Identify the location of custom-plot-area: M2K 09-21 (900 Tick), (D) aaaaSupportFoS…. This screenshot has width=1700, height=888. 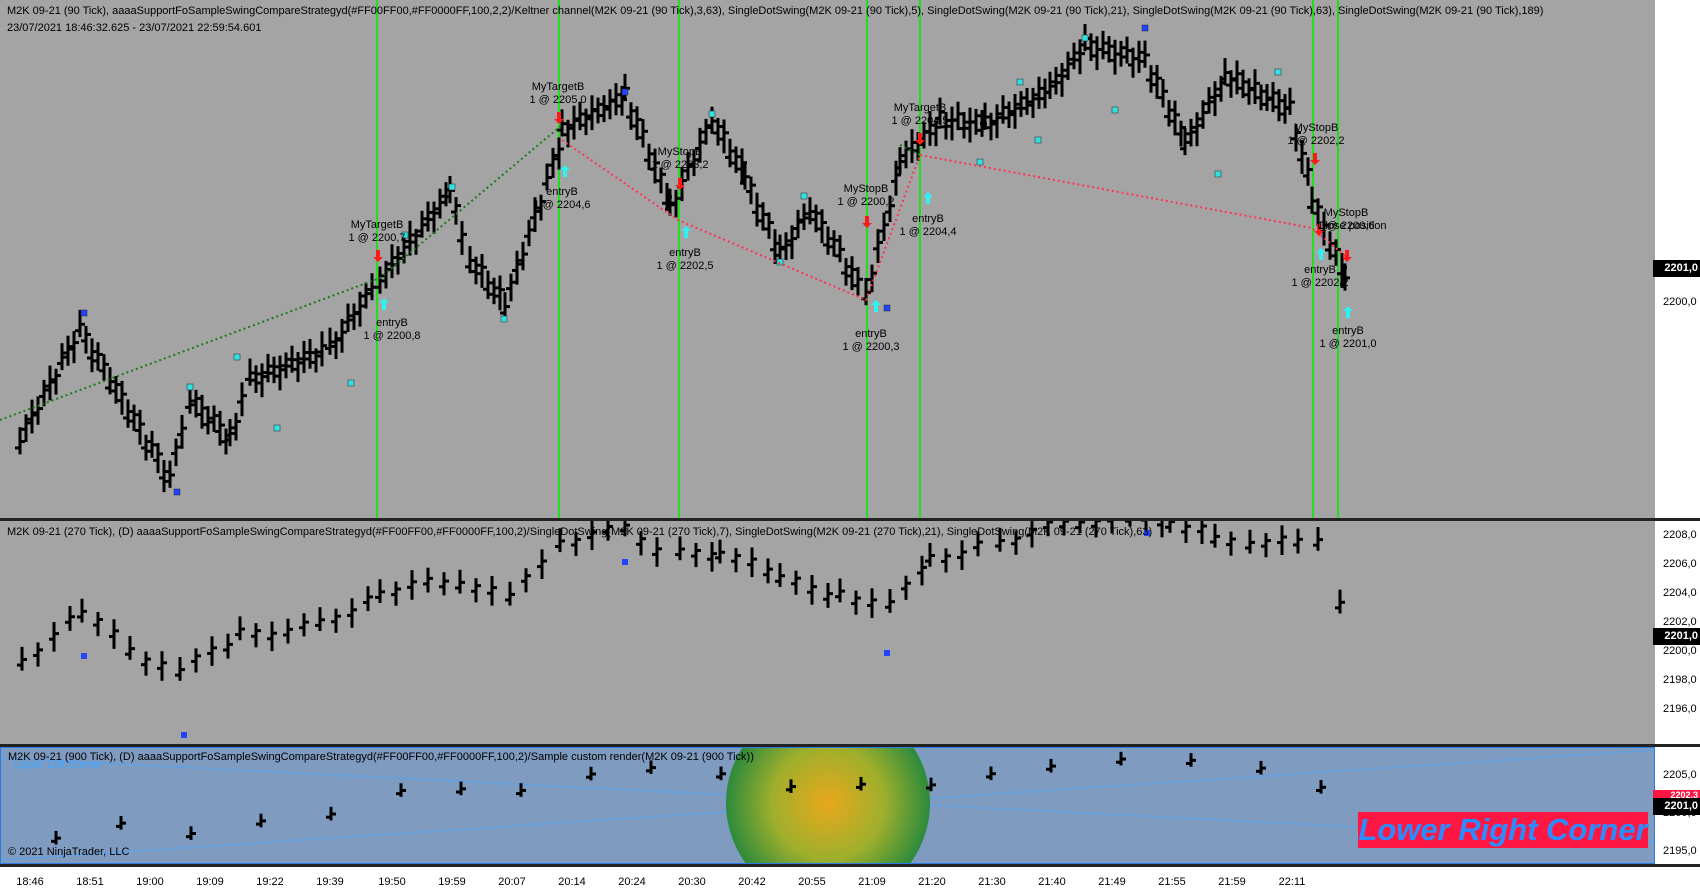
(827, 805).